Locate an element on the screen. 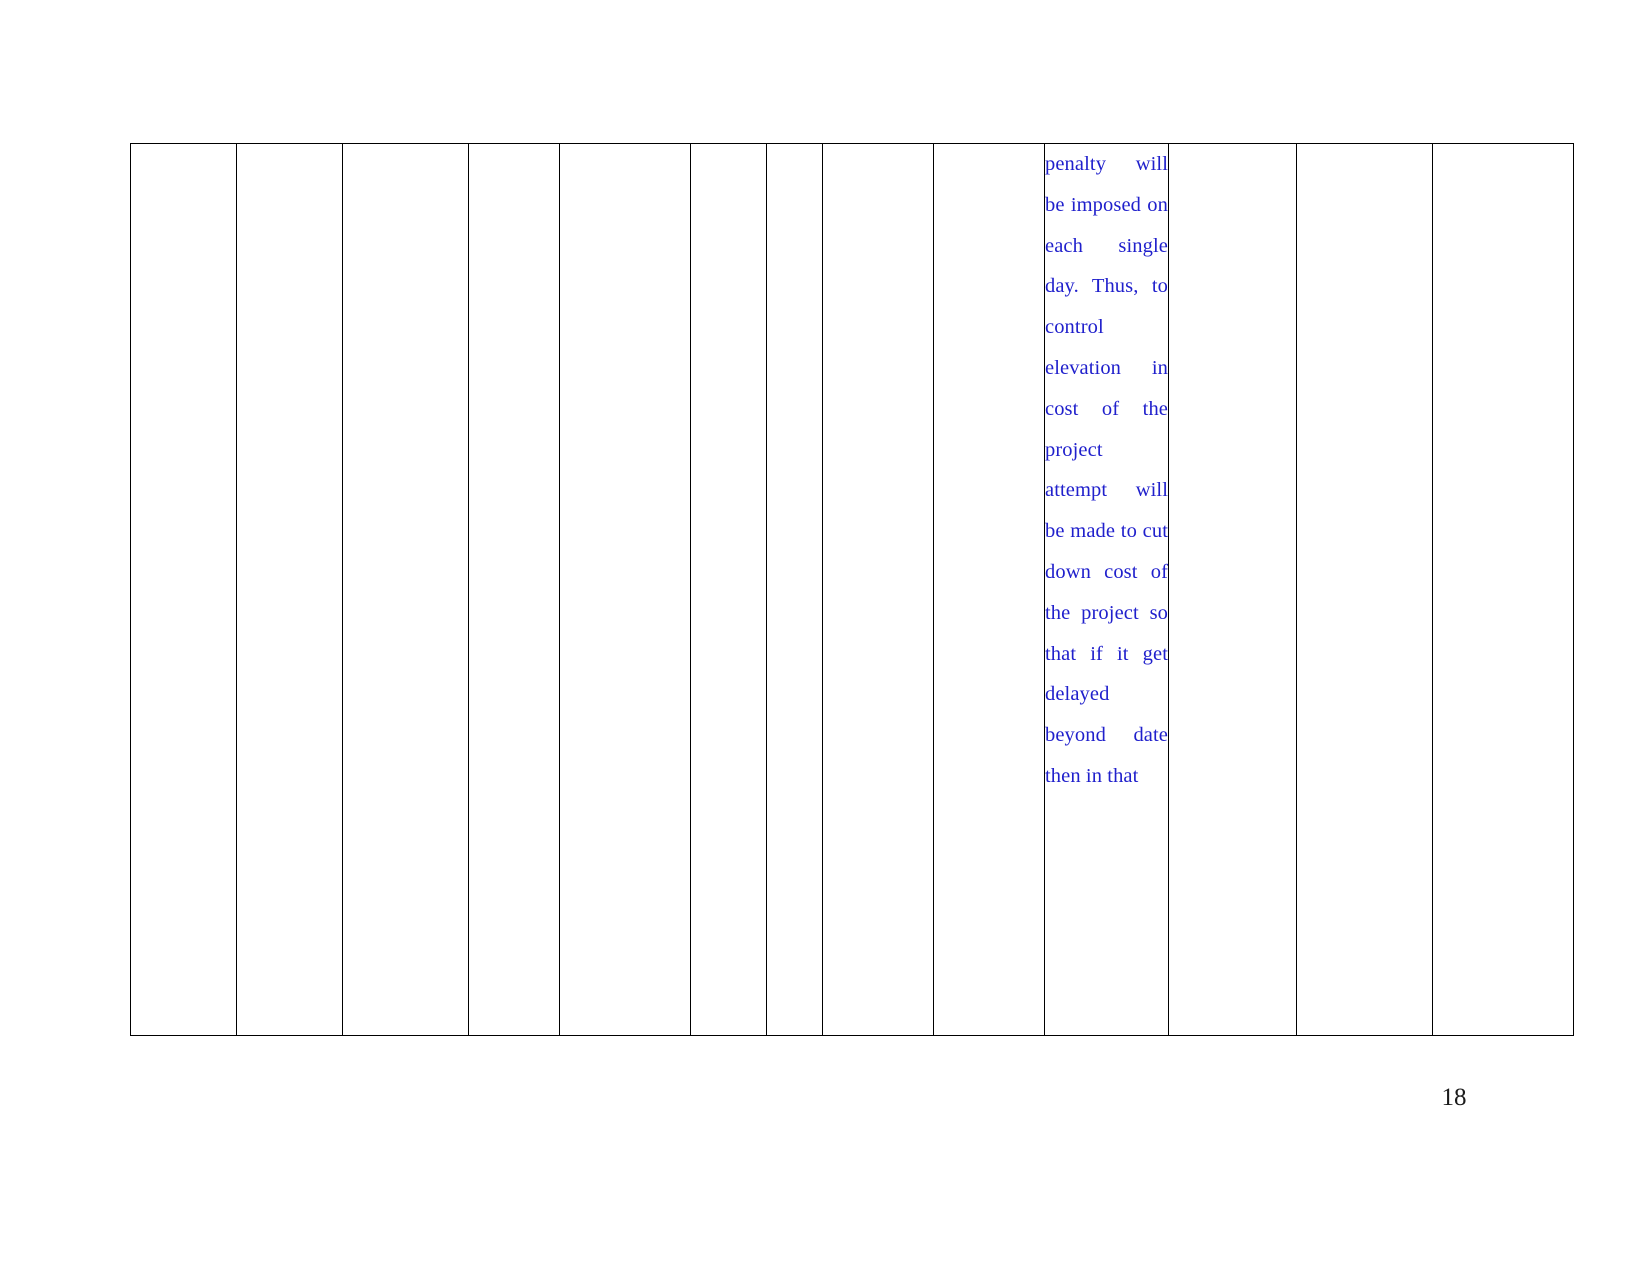  page-number: 18 is located at coordinates (1454, 1097).